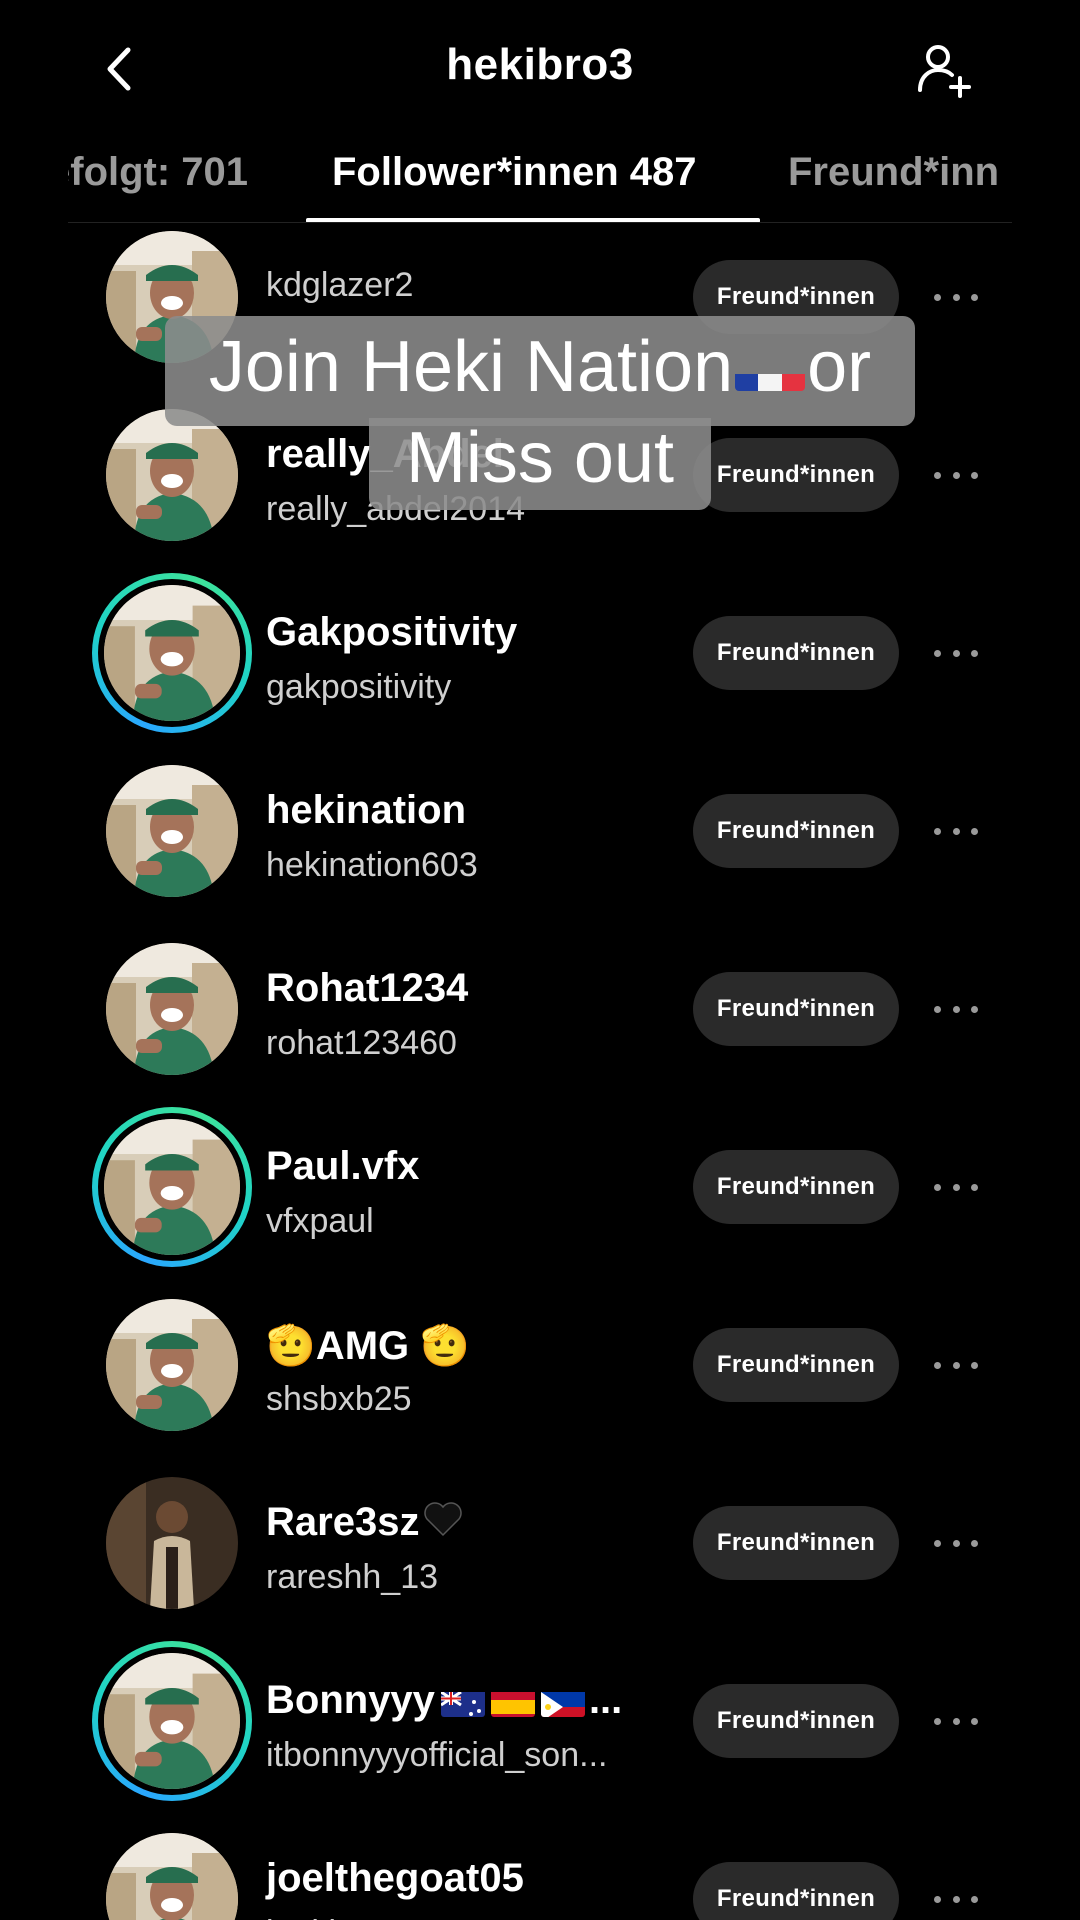  What do you see at coordinates (540, 1543) in the screenshot?
I see `list-item: Rare3sz rareshh_13 Freund*innen` at bounding box center [540, 1543].